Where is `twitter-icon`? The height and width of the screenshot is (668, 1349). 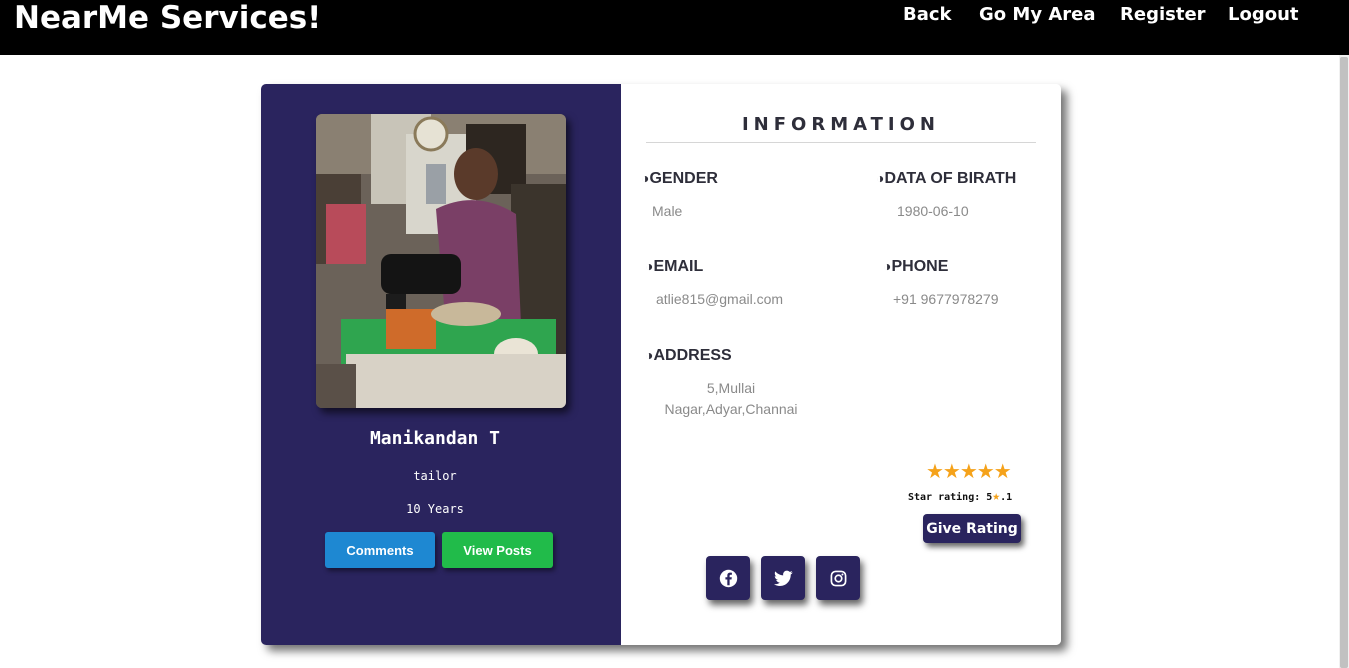 twitter-icon is located at coordinates (783, 578).